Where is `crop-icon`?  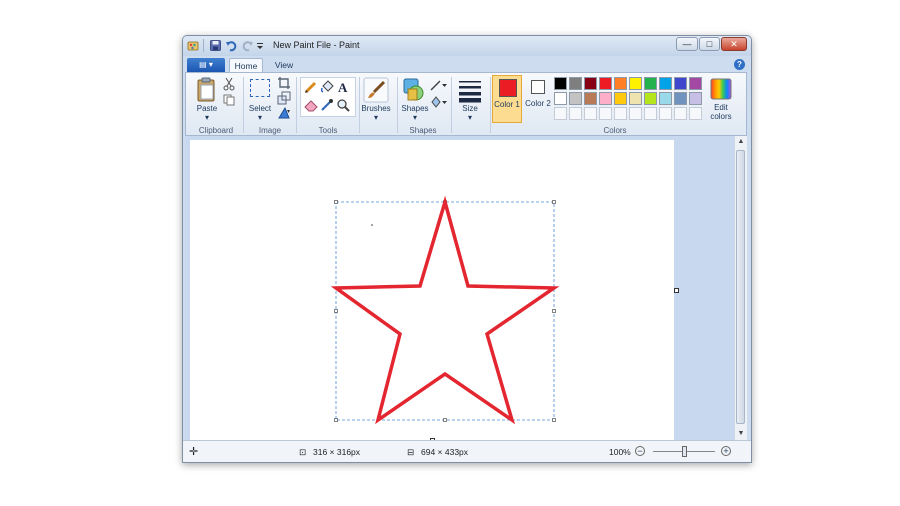
crop-icon is located at coordinates (284, 83).